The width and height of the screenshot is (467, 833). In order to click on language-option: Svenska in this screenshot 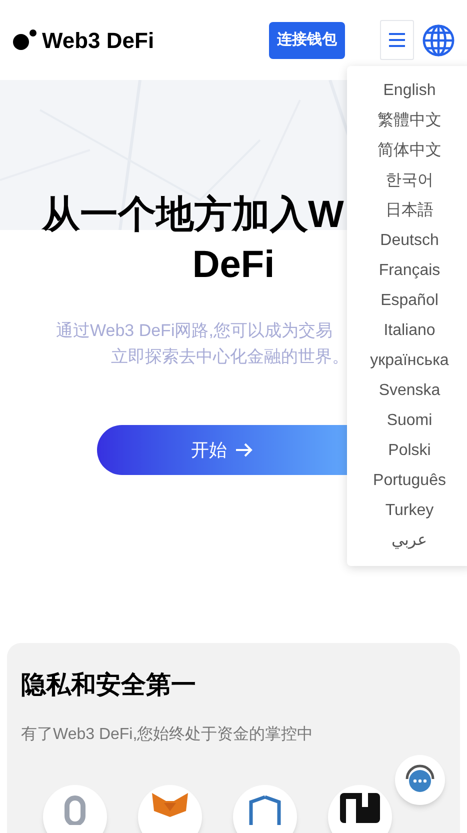, I will do `click(409, 391)`.